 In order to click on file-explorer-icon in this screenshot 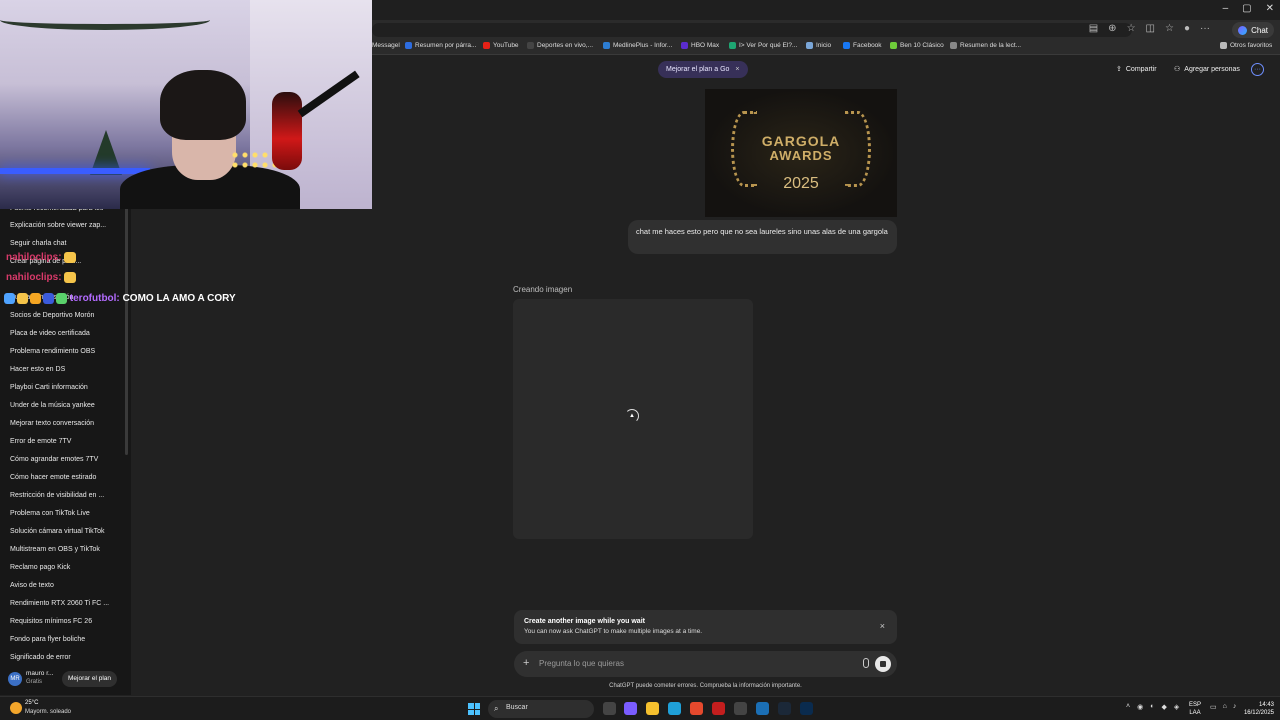, I will do `click(652, 708)`.